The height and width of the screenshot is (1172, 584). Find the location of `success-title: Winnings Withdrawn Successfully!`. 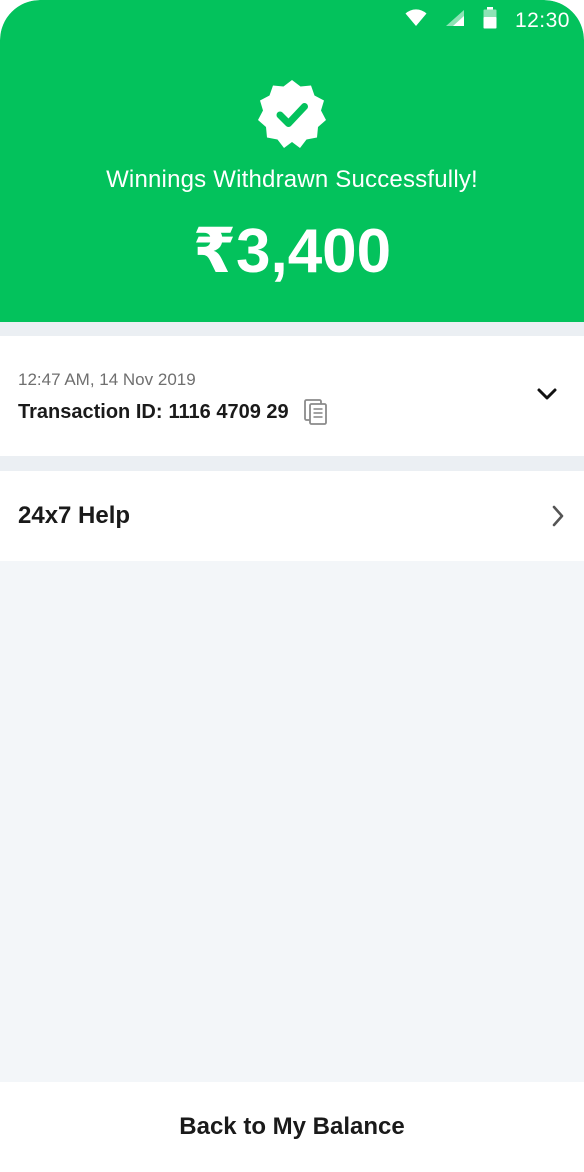

success-title: Winnings Withdrawn Successfully! is located at coordinates (292, 179).